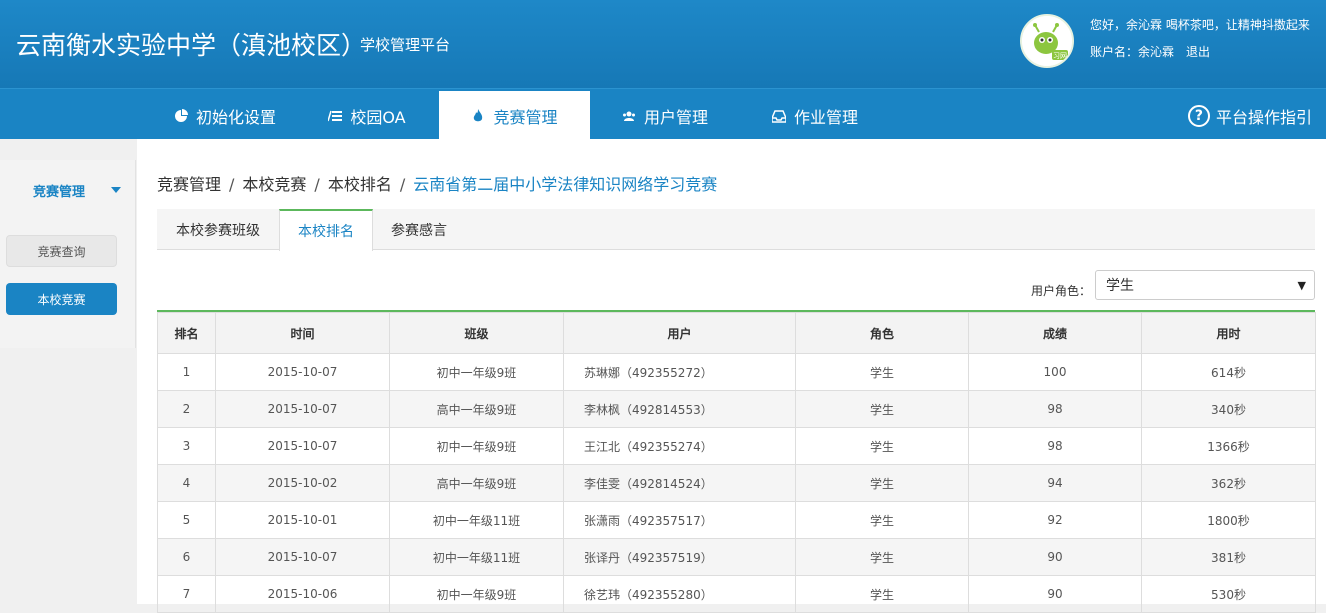 This screenshot has width=1326, height=613. I want to click on question-circle-icon: ?, so click(1198, 116).